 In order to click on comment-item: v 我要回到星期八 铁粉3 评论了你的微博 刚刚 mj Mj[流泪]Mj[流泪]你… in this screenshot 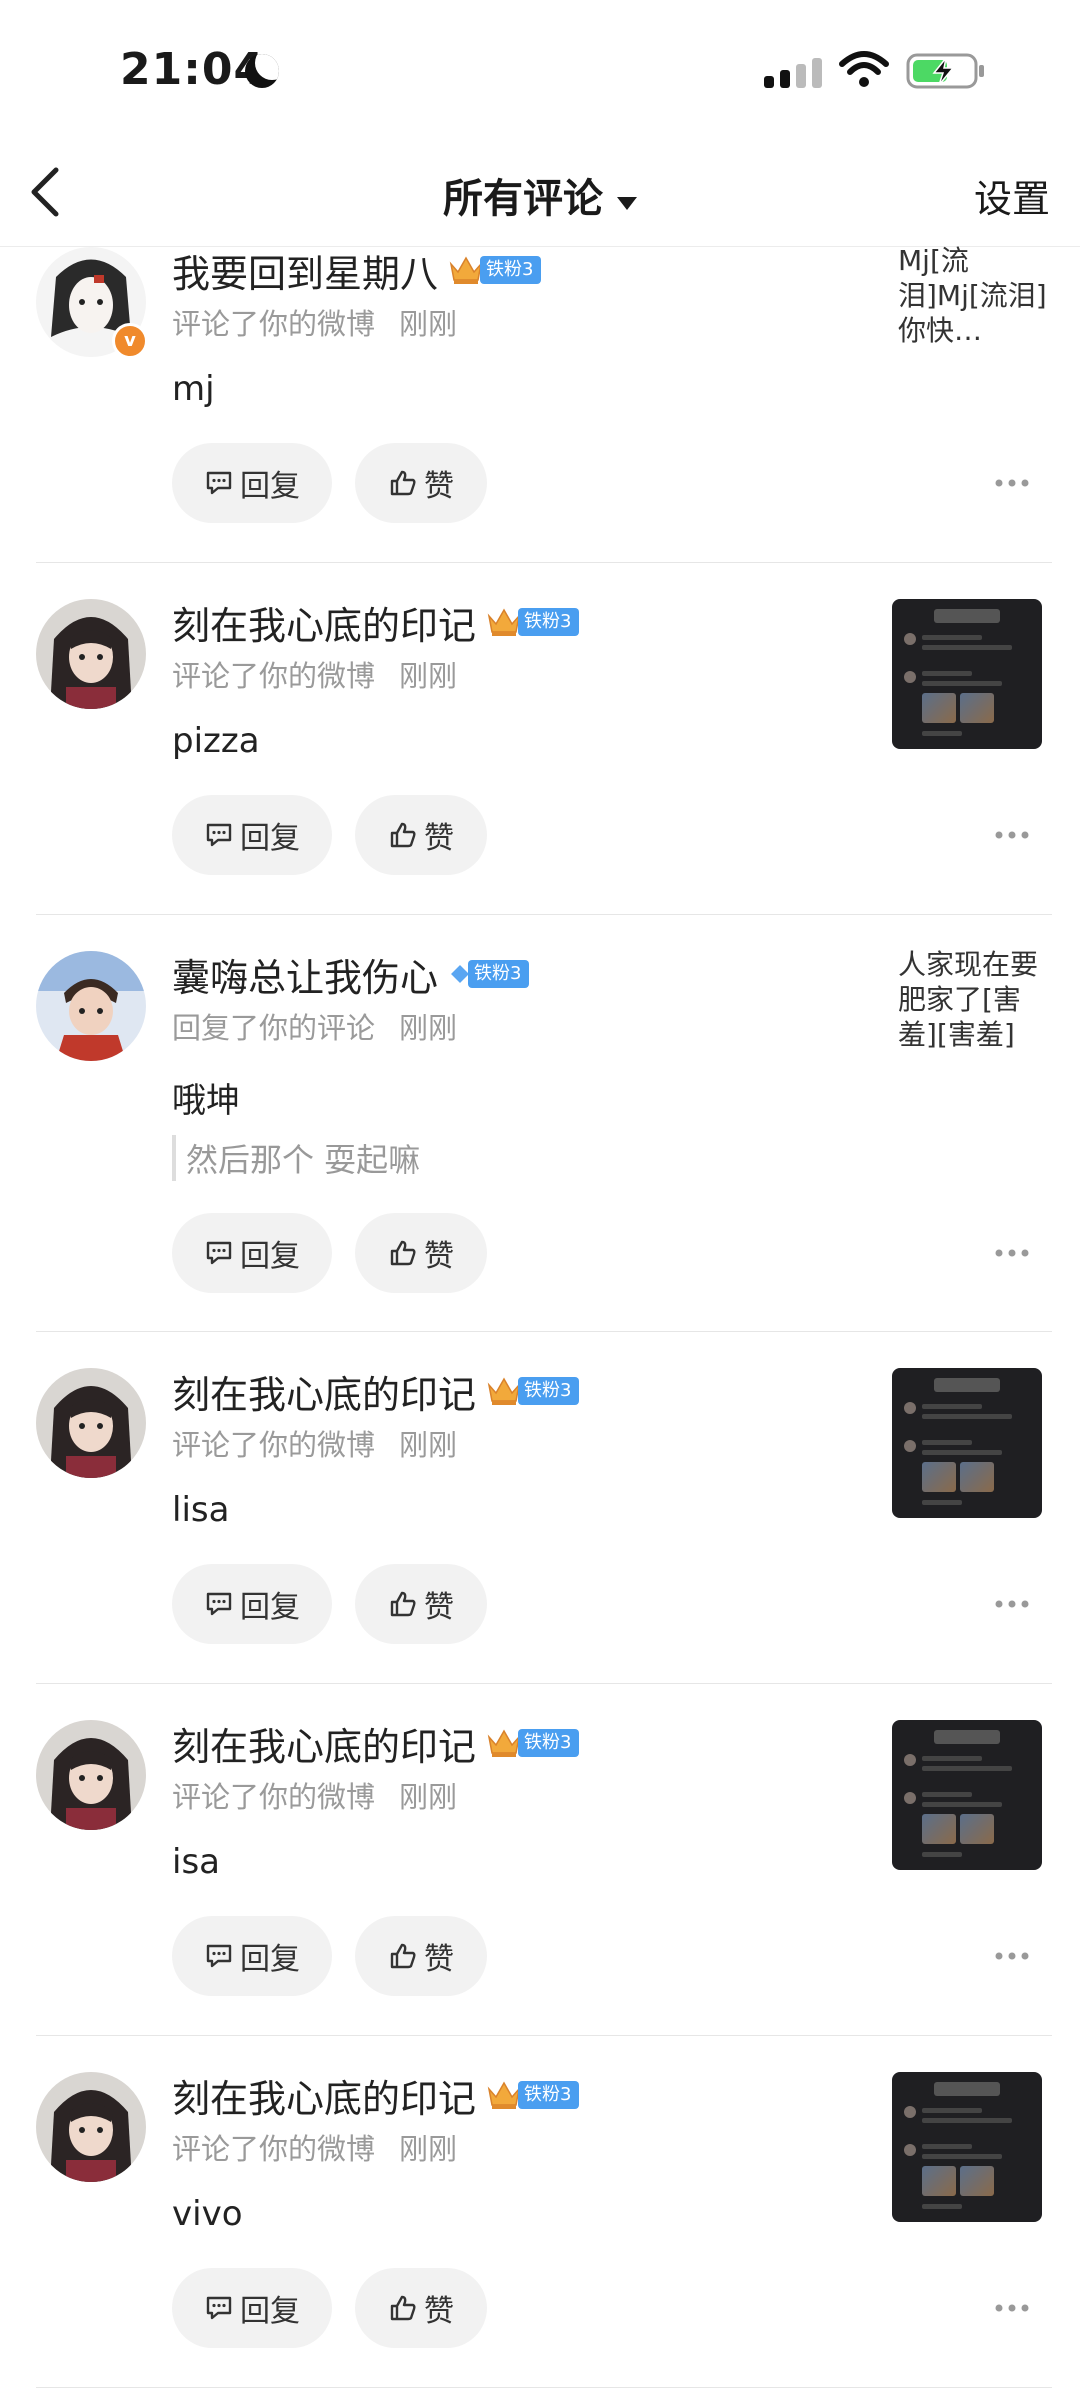, I will do `click(540, 387)`.